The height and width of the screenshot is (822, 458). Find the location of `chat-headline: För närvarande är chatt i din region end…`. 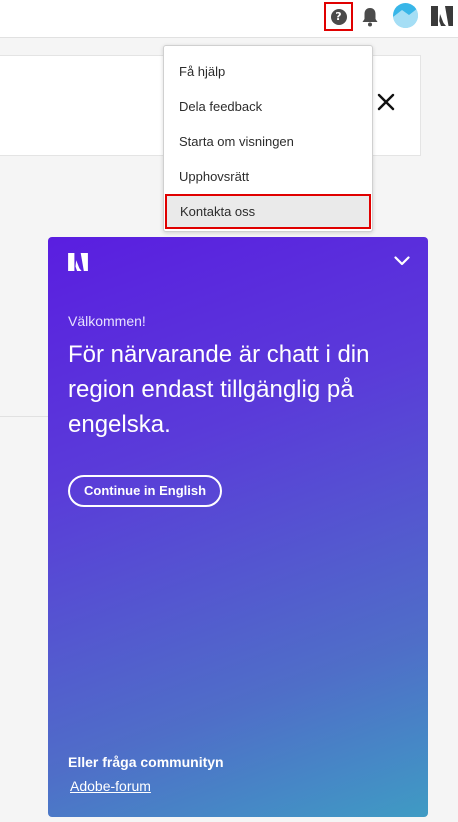

chat-headline: För närvarande är chatt i din region end… is located at coordinates (219, 389).